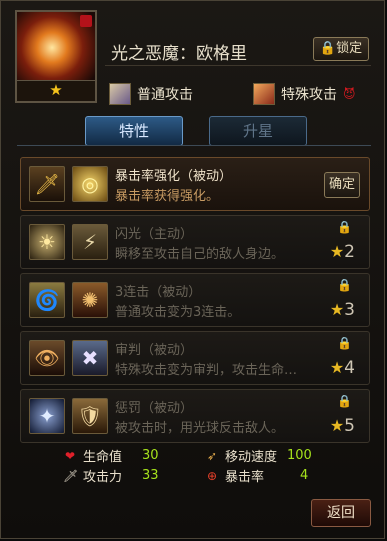 The width and height of the screenshot is (387, 541). I want to click on skill-row-crit: 🗡 ◎ 暴击率强化（被动） 暴击率获得强化。 确定, so click(195, 184).